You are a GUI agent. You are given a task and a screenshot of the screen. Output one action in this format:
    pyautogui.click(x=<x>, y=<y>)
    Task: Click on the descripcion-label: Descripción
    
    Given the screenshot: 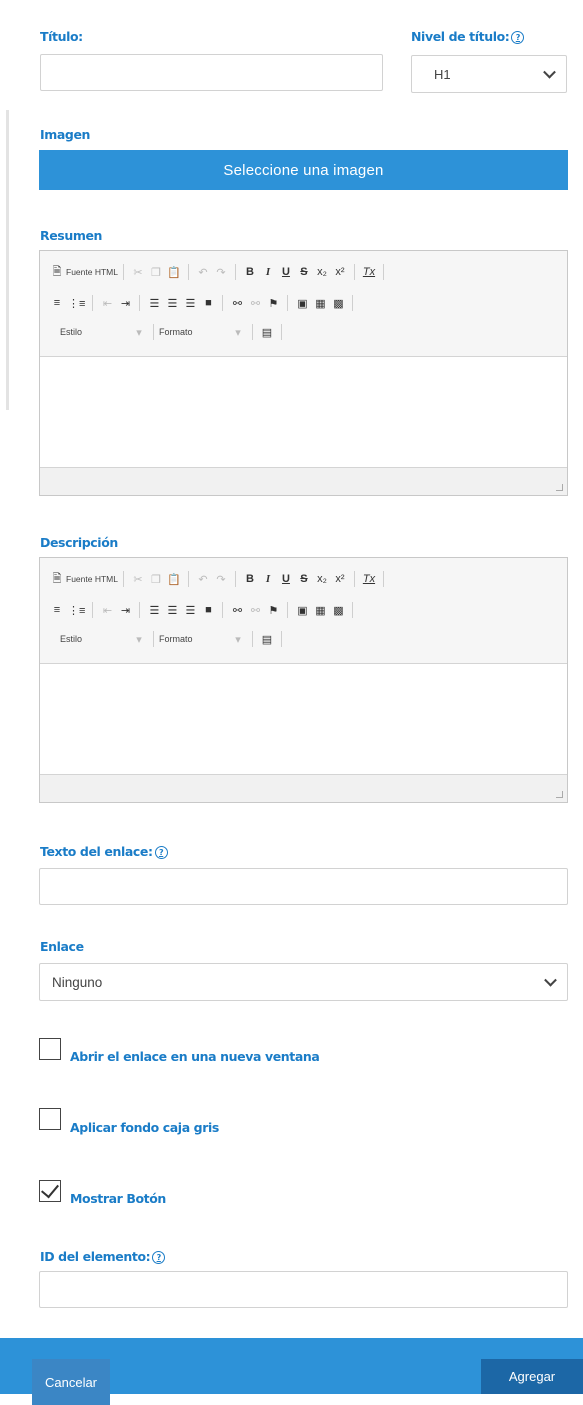 What is the action you would take?
    pyautogui.click(x=79, y=542)
    